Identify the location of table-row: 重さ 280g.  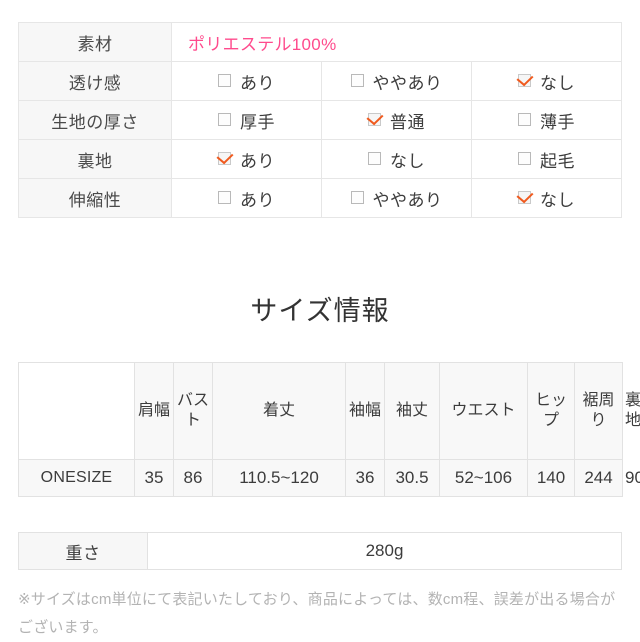
(320, 551).